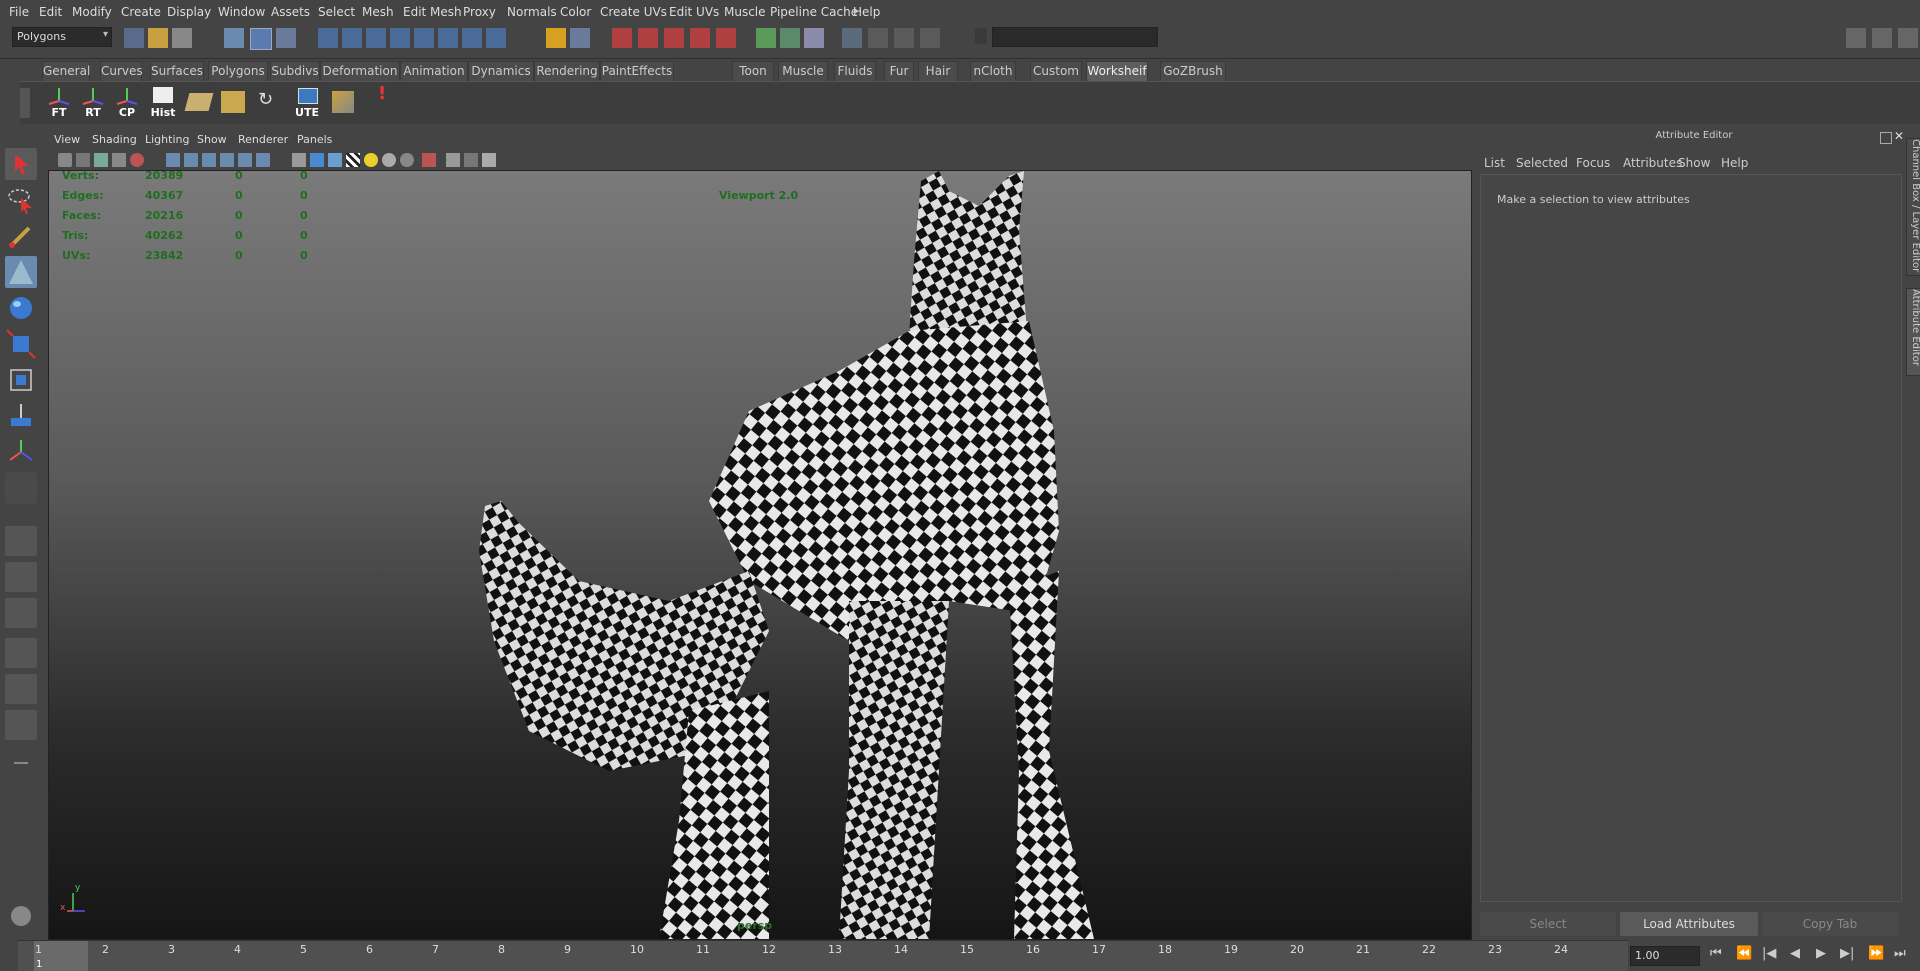  Describe the element at coordinates (21, 236) in the screenshot. I see `paint-select-tool-button` at that location.